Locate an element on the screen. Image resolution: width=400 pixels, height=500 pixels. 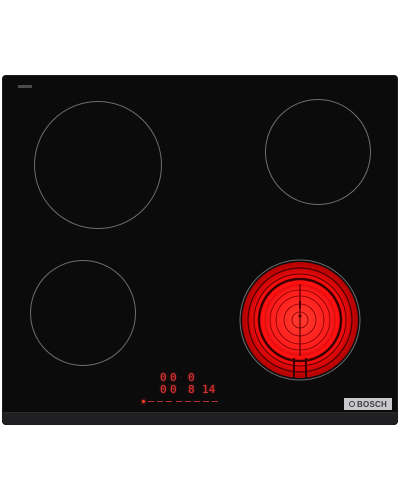
zone-display-3: 0 is located at coordinates (191, 377).